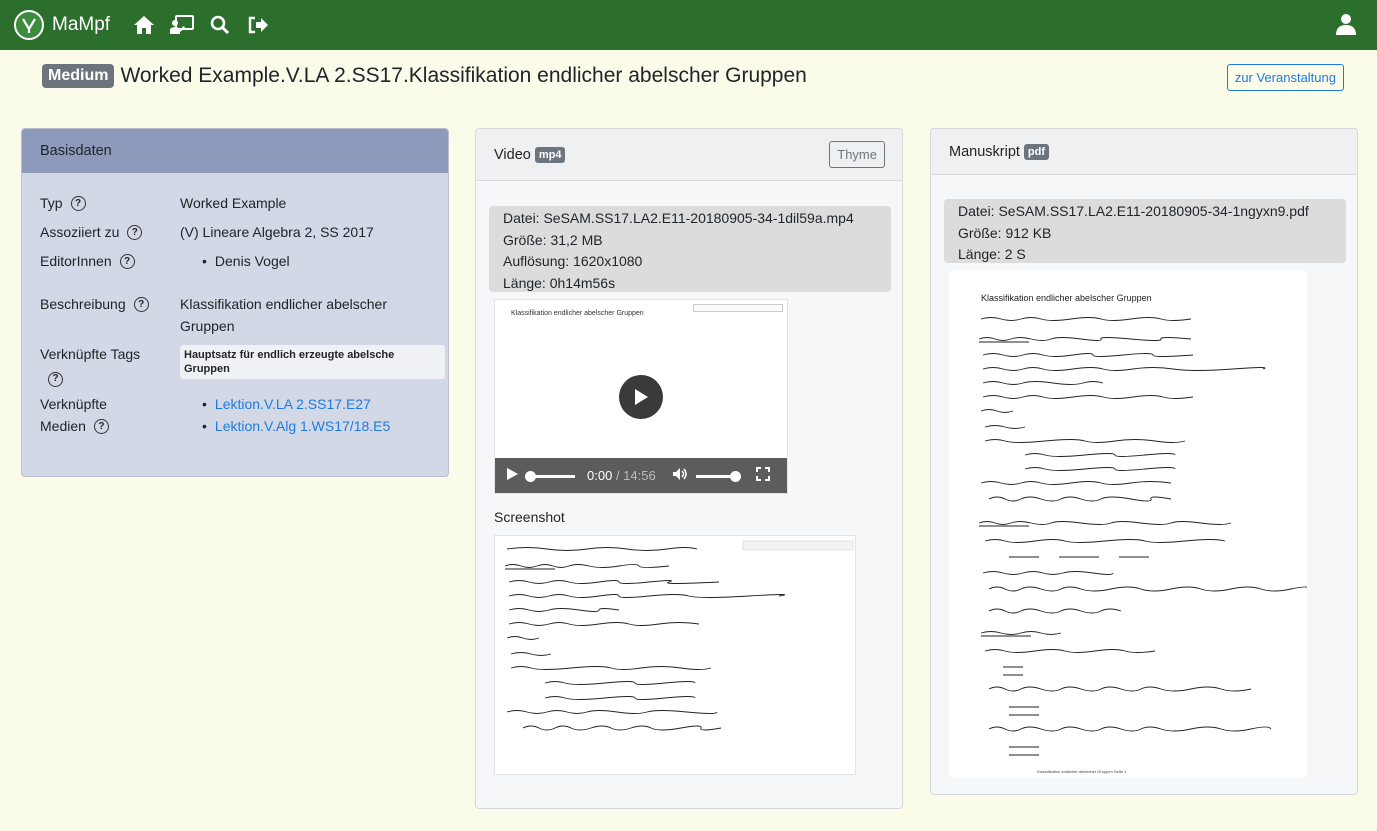 This screenshot has width=1377, height=831. What do you see at coordinates (302, 426) in the screenshot?
I see `medium-link: Lektion.V.Alg 1.WS17/18.E5` at bounding box center [302, 426].